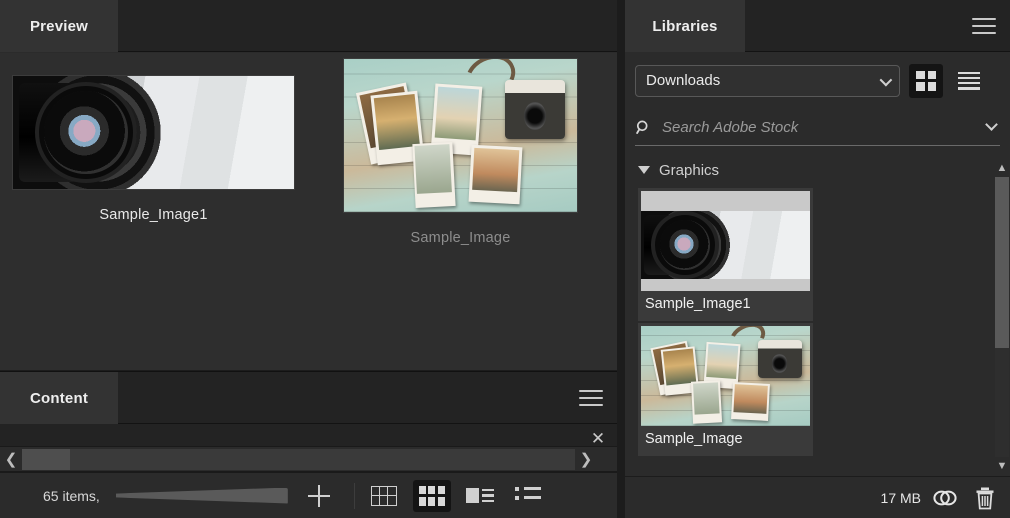 This screenshot has width=1010, height=518. Describe the element at coordinates (817, 497) in the screenshot. I see `libraries-footer: 17 MB` at that location.